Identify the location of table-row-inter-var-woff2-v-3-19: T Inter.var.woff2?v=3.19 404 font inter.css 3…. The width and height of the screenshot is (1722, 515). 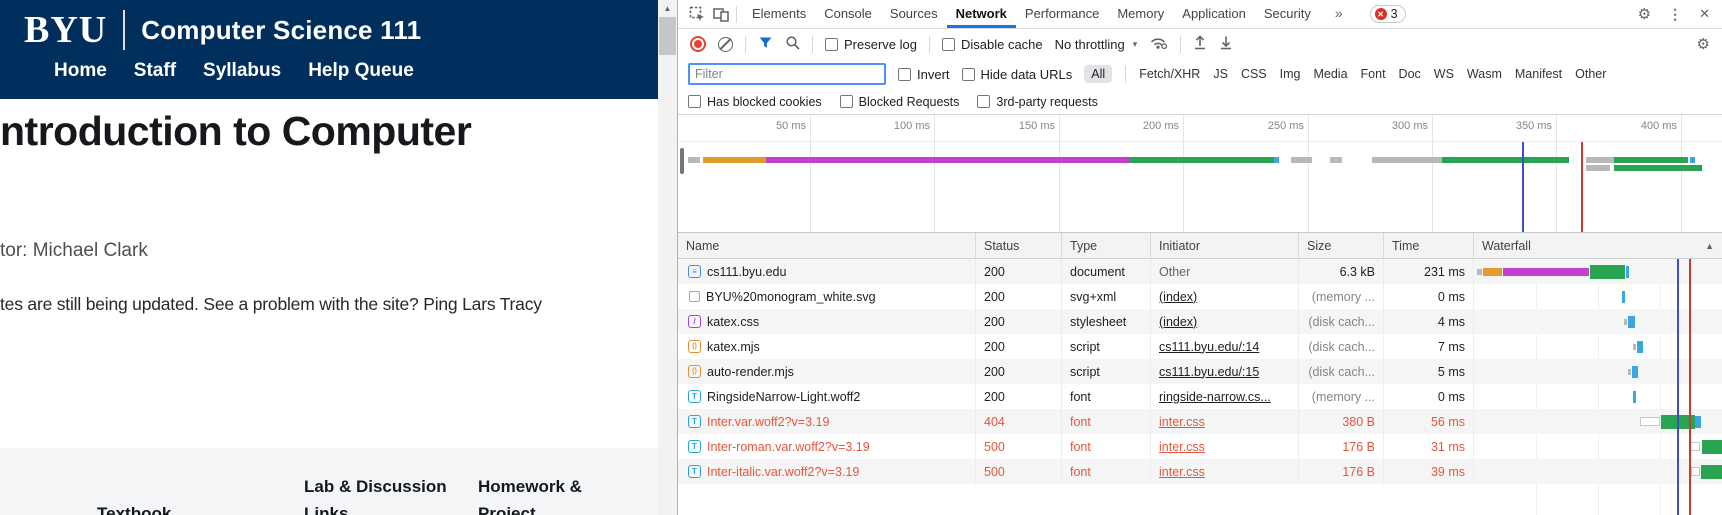
(1200, 421).